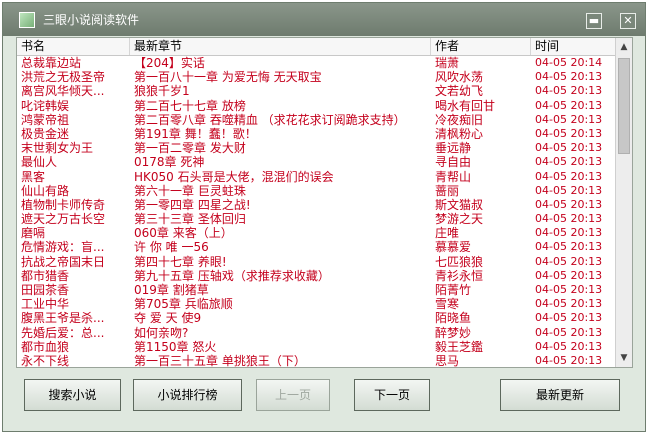 The image size is (650, 435). Describe the element at coordinates (316, 247) in the screenshot. I see `list-item: 危情游戏：盲... 许 你 唯 一56 慕慕爱 04-05 20:13` at that location.